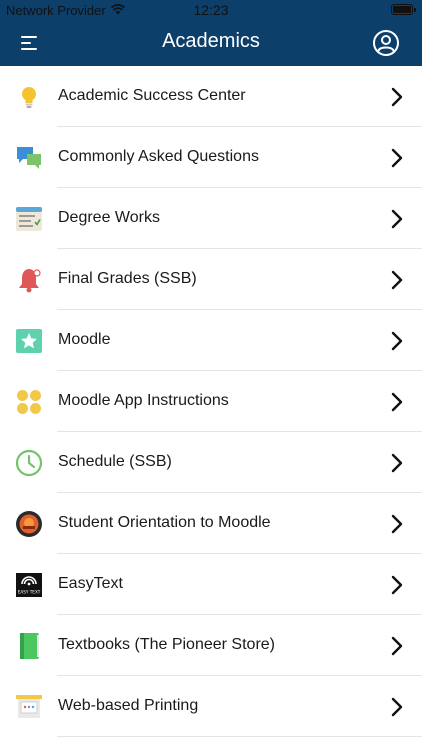  I want to click on orientation-badge-icon, so click(29, 524).